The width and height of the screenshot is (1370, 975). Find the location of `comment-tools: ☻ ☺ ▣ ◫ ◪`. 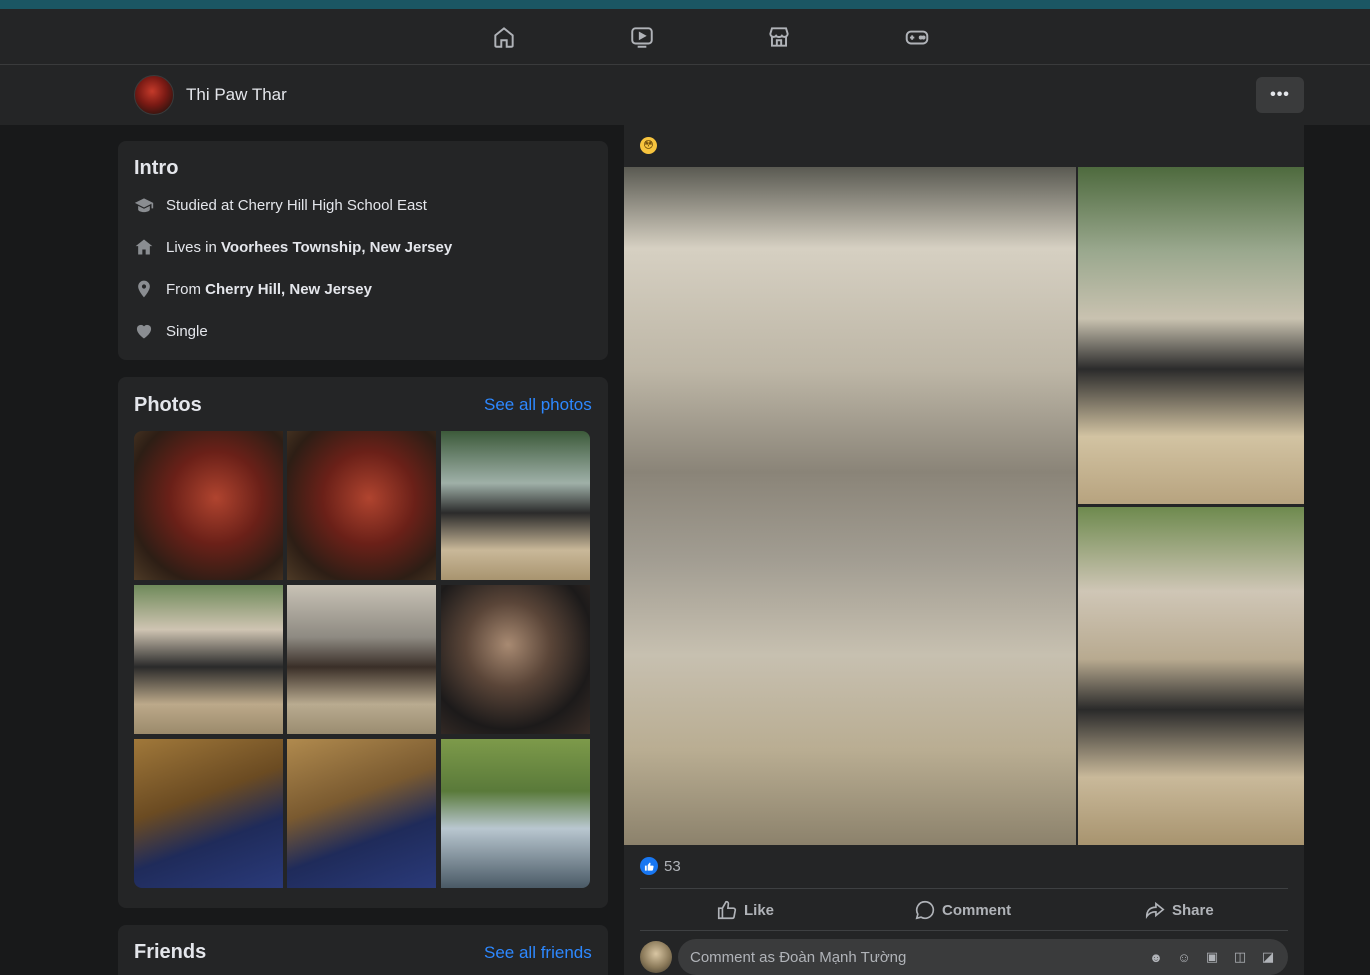

comment-tools: ☻ ☺ ▣ ◫ ◪ is located at coordinates (1212, 957).